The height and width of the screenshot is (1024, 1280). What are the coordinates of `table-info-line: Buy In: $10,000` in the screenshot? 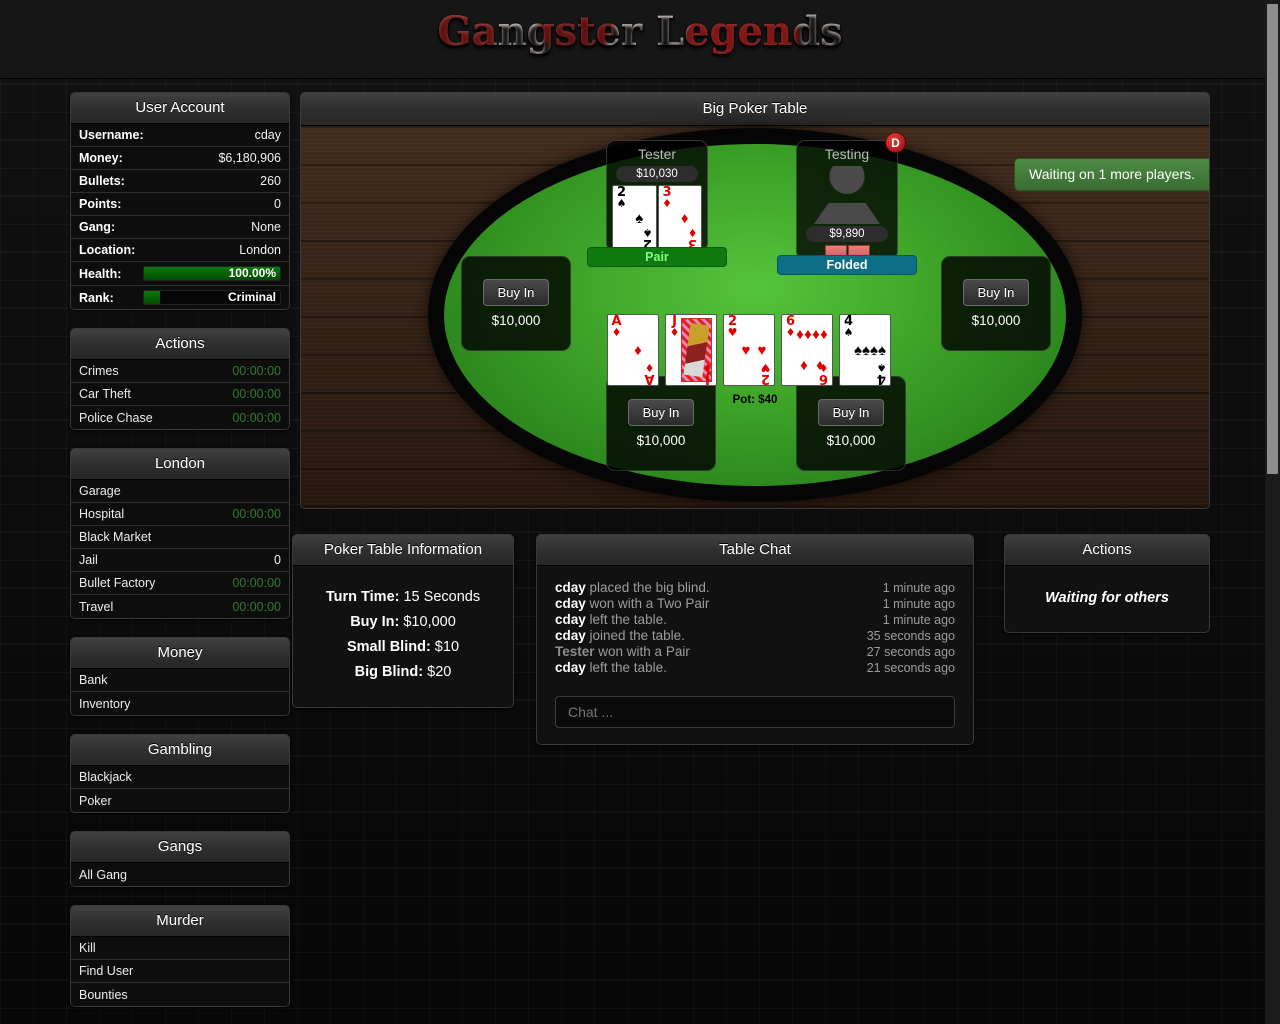 It's located at (403, 622).